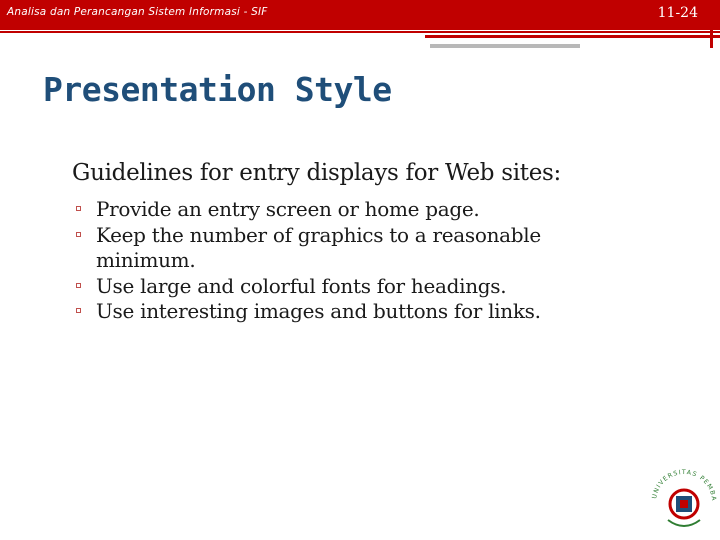 The image size is (720, 540). What do you see at coordinates (677, 13) in the screenshot?
I see `slide-page-number: 11-24` at bounding box center [677, 13].